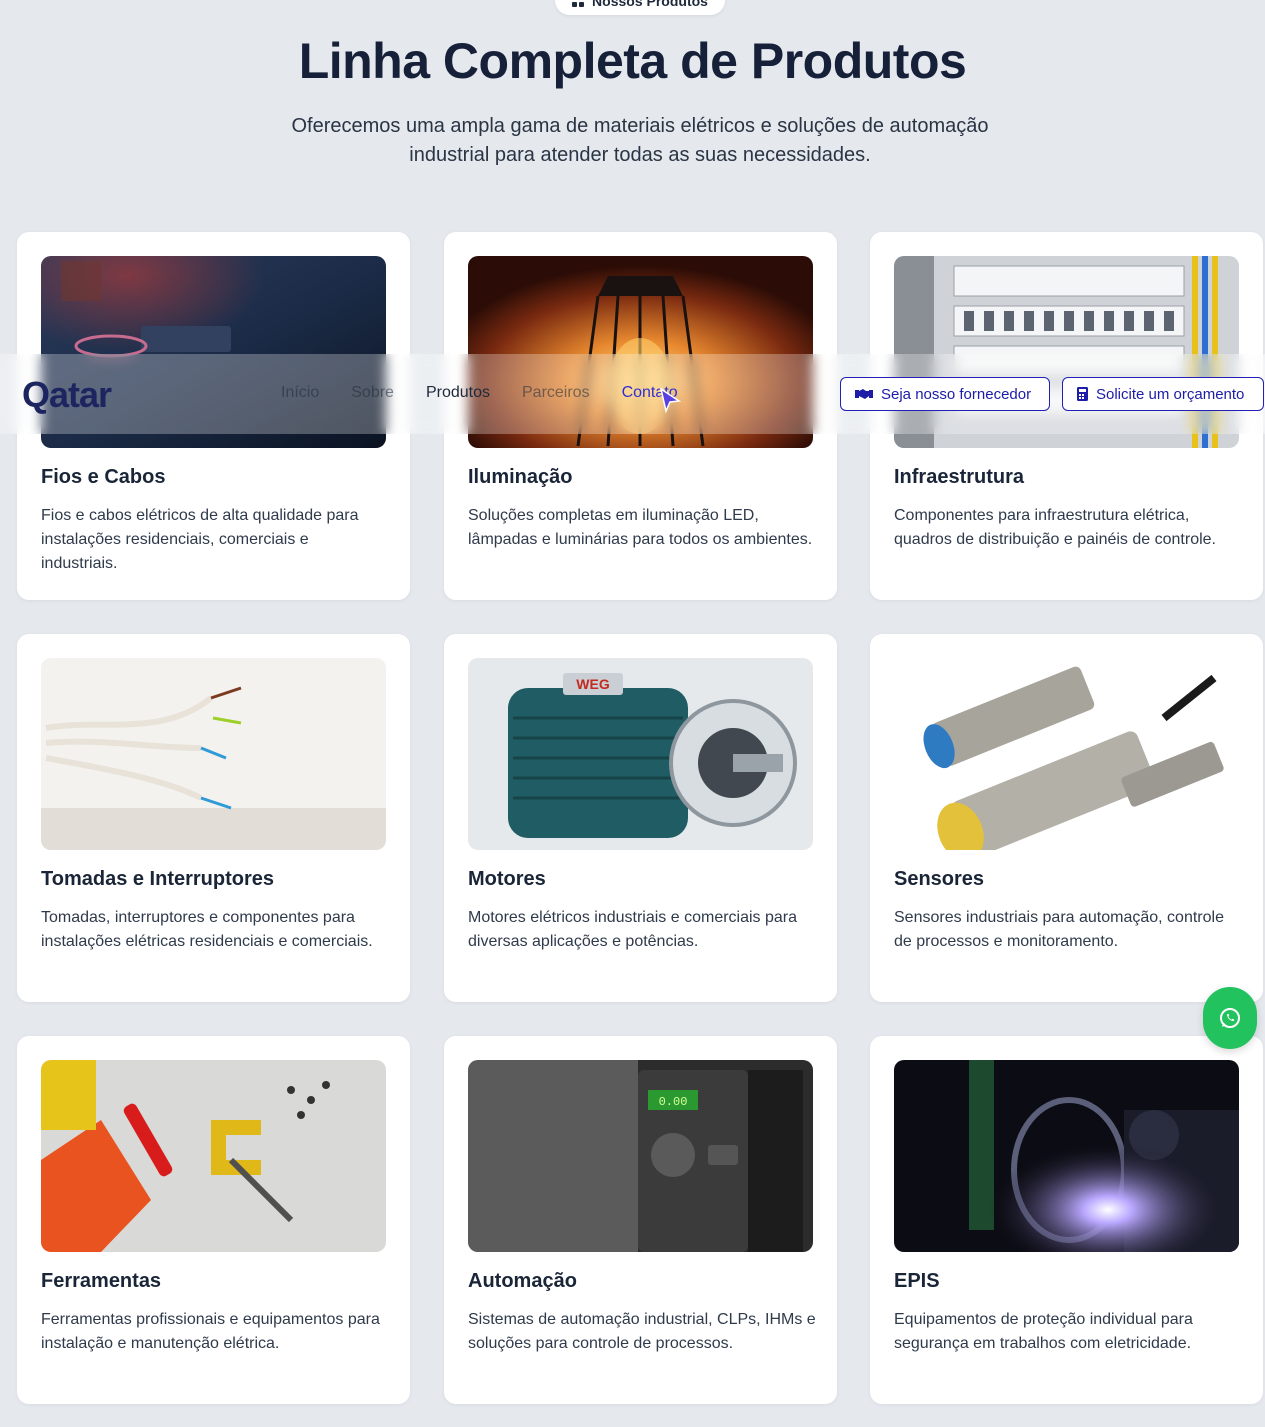 The image size is (1265, 1427). I want to click on site-logo: Qatar, so click(67, 395).